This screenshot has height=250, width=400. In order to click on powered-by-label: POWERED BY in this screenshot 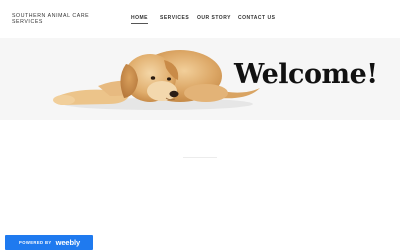, I will do `click(35, 242)`.